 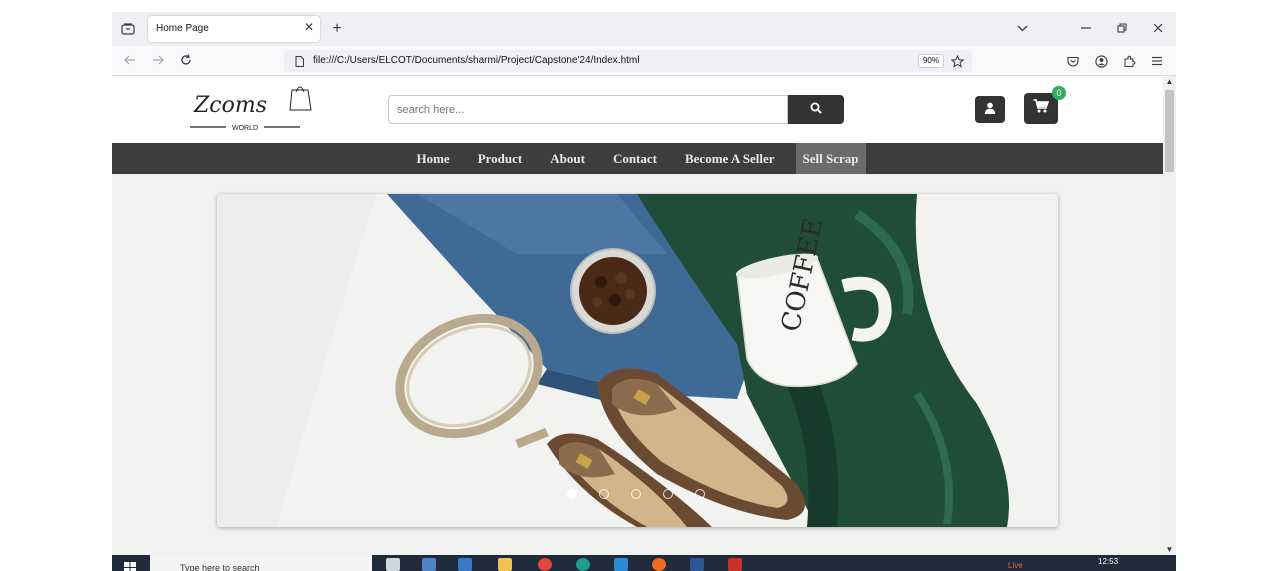 I want to click on search-form, so click(x=616, y=109).